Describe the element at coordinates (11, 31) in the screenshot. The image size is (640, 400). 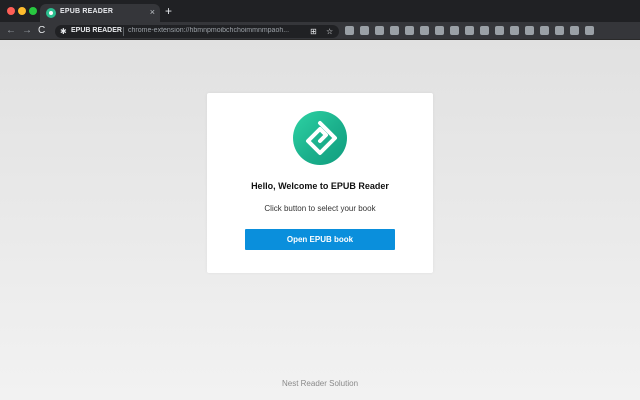
I see `back-button: ←` at that location.